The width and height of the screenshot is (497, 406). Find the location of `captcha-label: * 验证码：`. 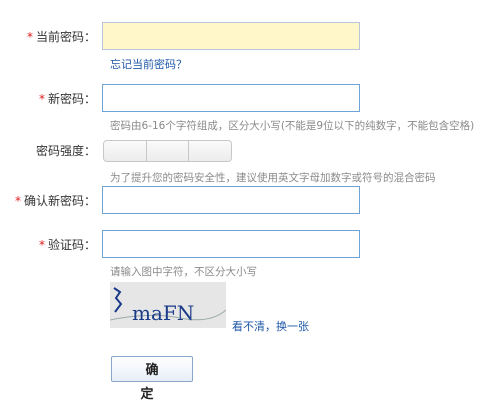

captcha-label: * 验证码： is located at coordinates (67, 245).